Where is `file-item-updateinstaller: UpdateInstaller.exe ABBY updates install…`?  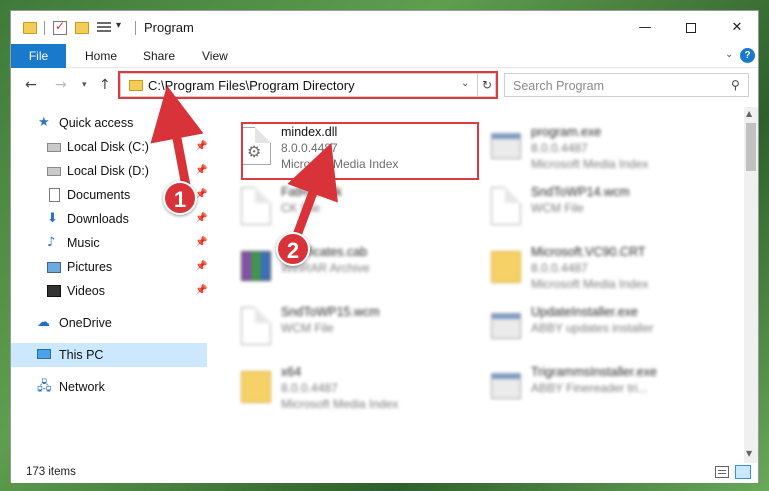
file-item-updateinstaller: UpdateInstaller.exe ABBY updates install… is located at coordinates (607, 330).